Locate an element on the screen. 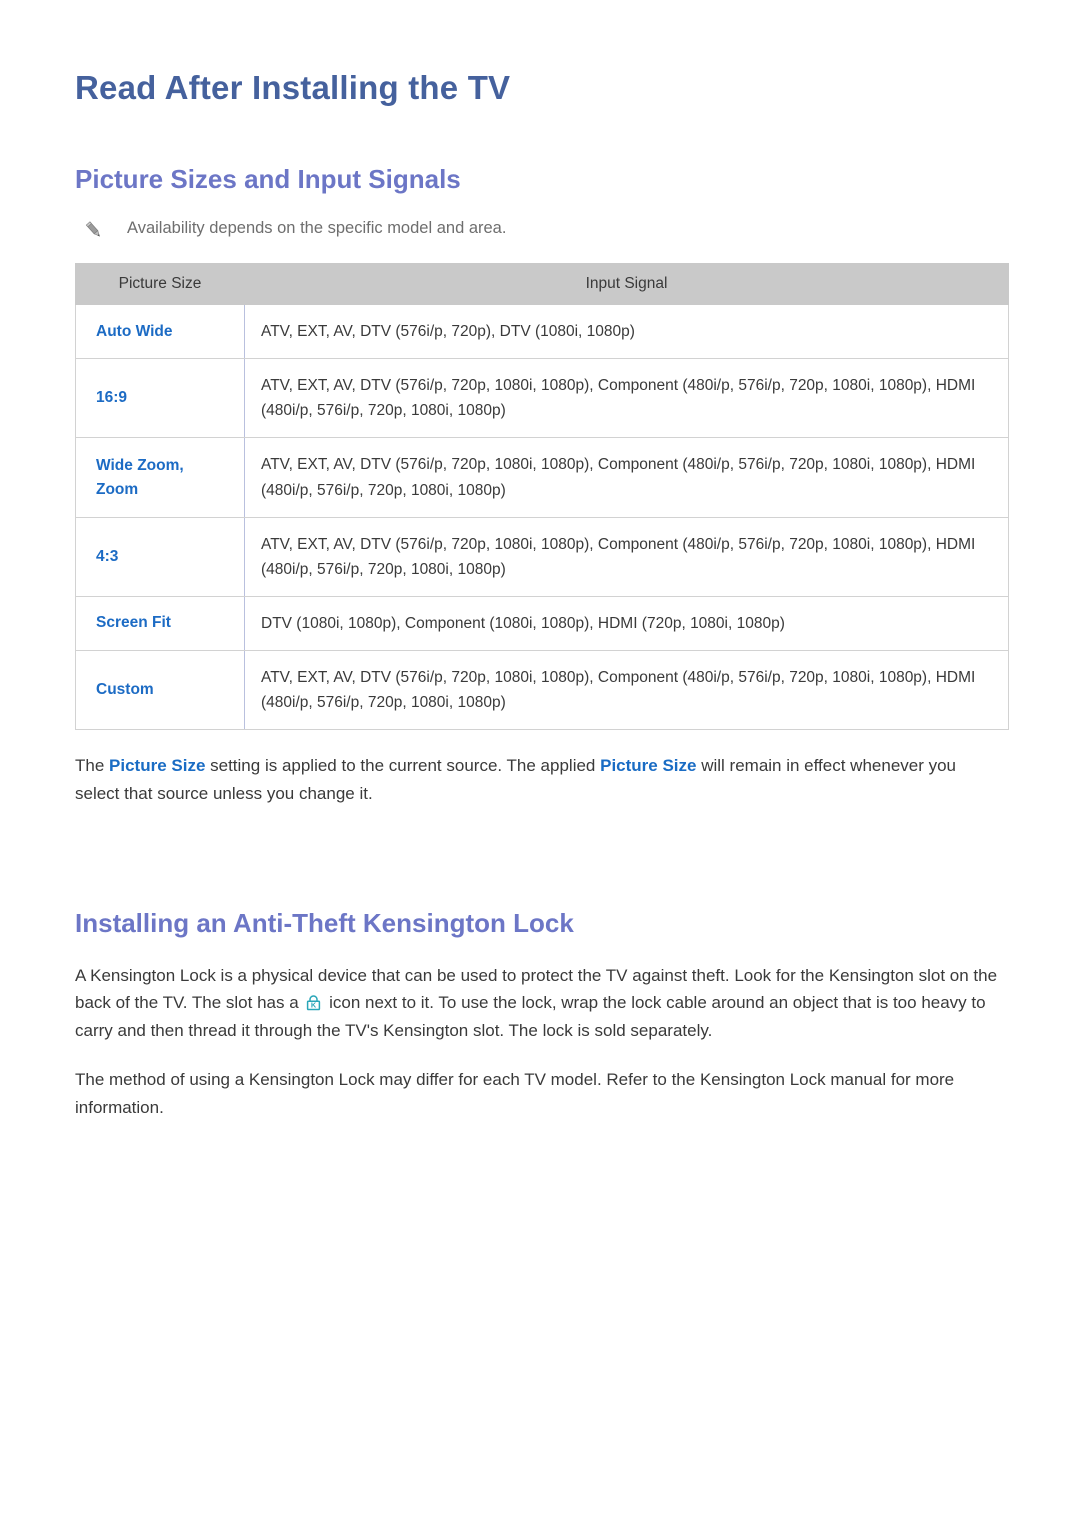 The height and width of the screenshot is (1527, 1080). cell-picture-size: Custom is located at coordinates (160, 690).